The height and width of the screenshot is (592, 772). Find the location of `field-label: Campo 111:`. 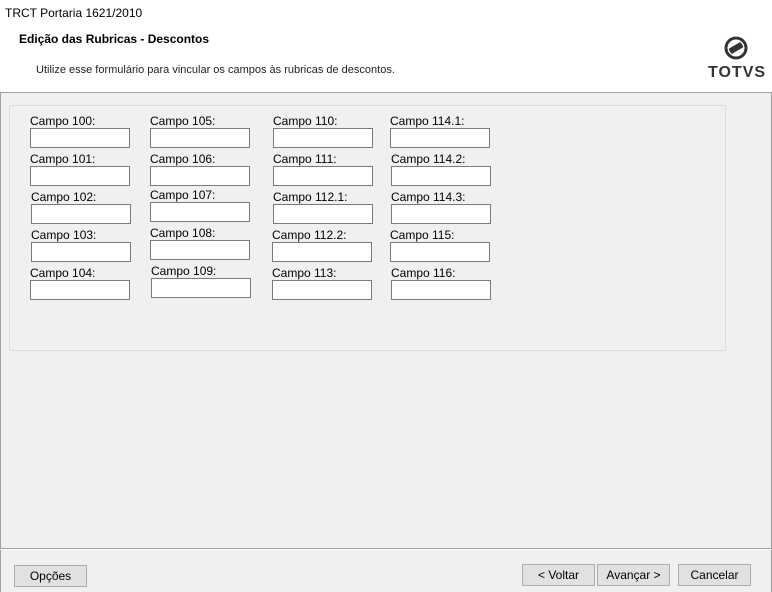

field-label: Campo 111: is located at coordinates (305, 159).